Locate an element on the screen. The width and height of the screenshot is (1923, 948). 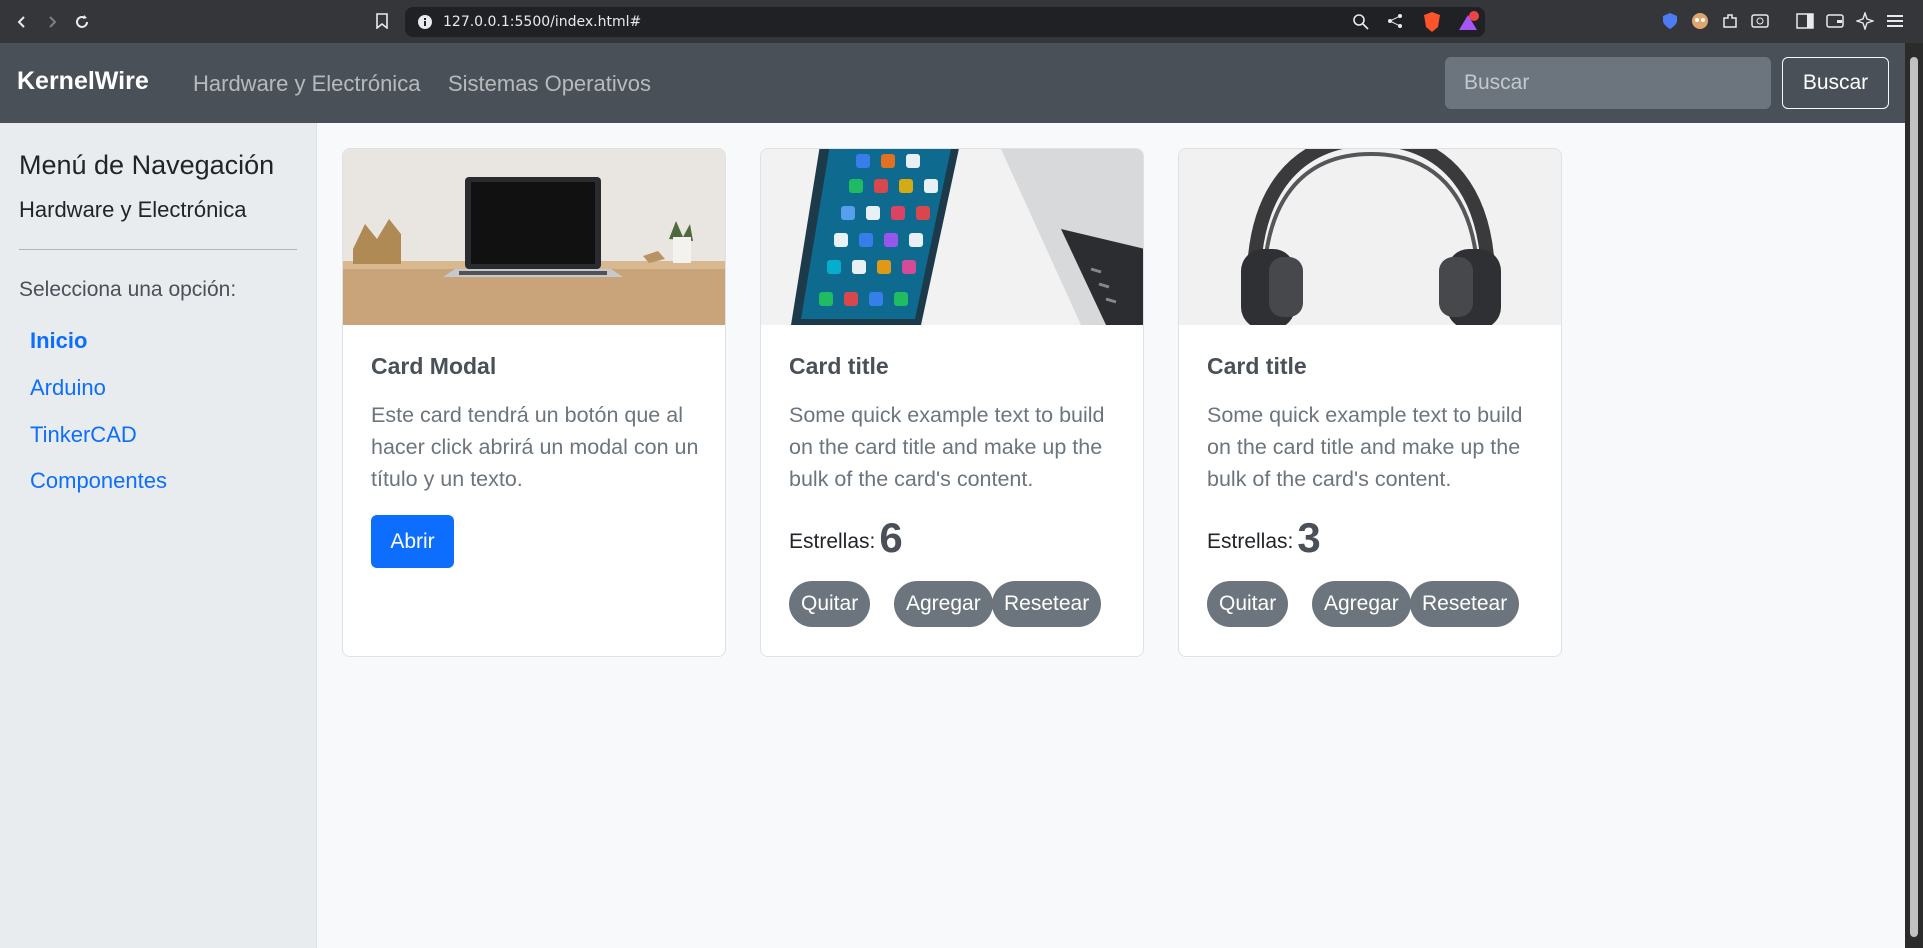
stars-display: Estrellas:6 is located at coordinates (846, 538).